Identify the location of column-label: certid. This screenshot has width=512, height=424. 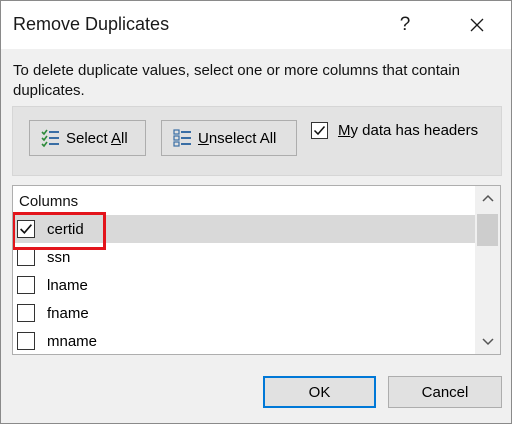
(65, 229).